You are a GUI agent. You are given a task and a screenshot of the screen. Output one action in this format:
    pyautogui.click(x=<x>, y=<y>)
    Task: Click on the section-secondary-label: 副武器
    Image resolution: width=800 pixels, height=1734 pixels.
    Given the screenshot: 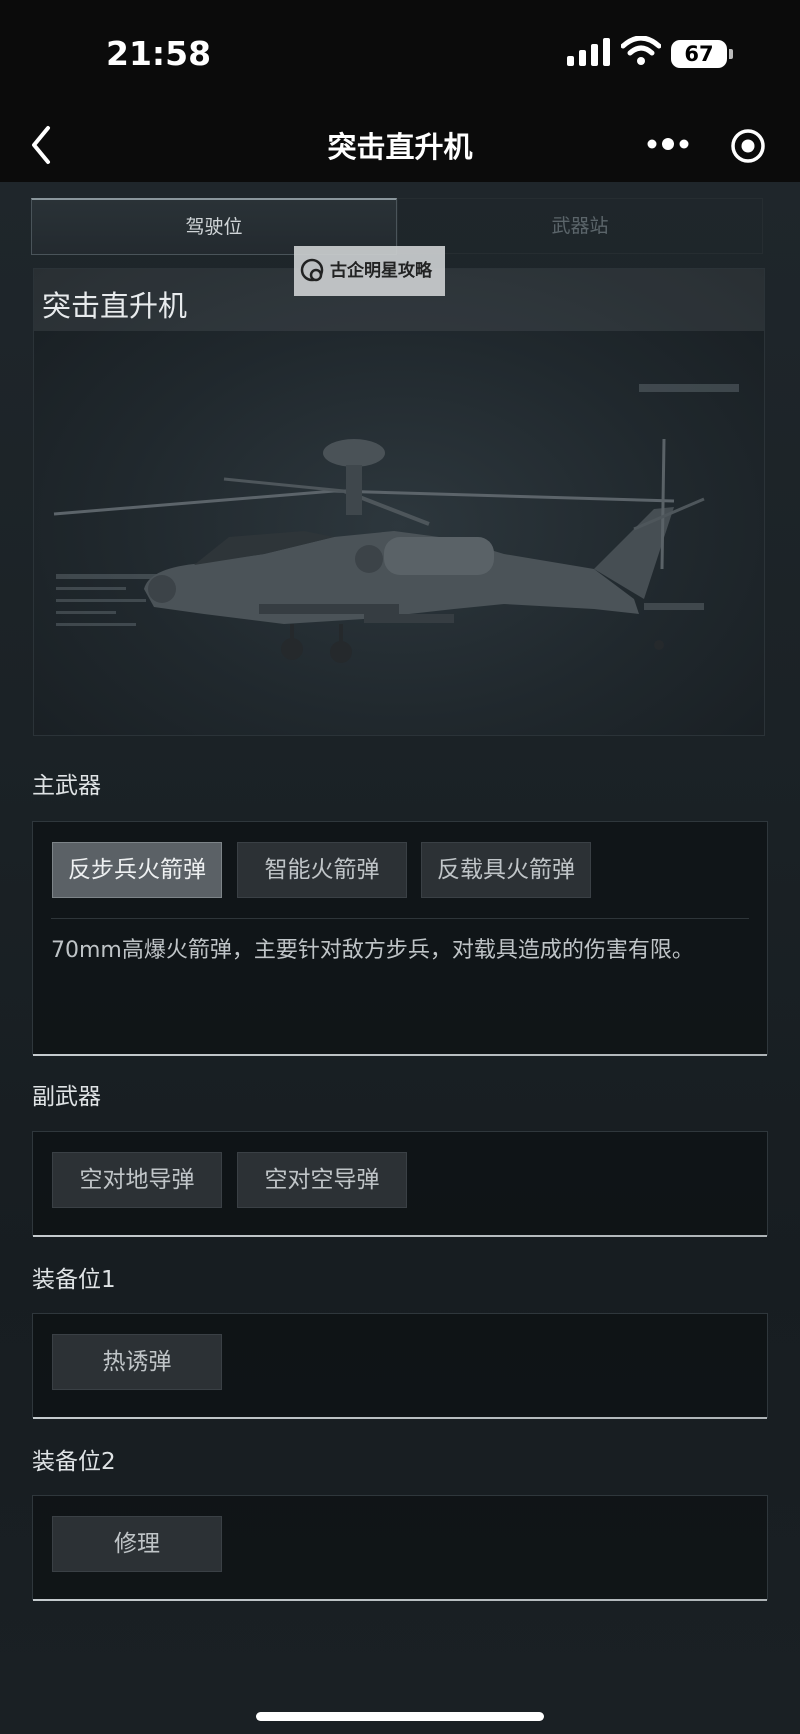 What is the action you would take?
    pyautogui.click(x=66, y=1097)
    